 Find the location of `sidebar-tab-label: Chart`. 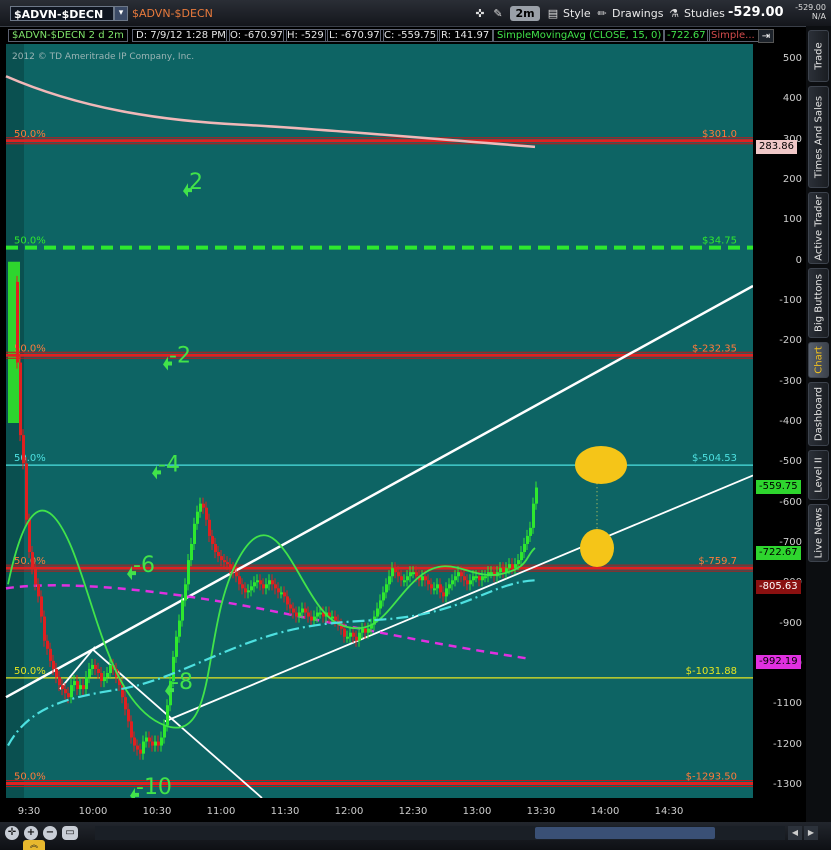

sidebar-tab-label: Chart is located at coordinates (818, 360).